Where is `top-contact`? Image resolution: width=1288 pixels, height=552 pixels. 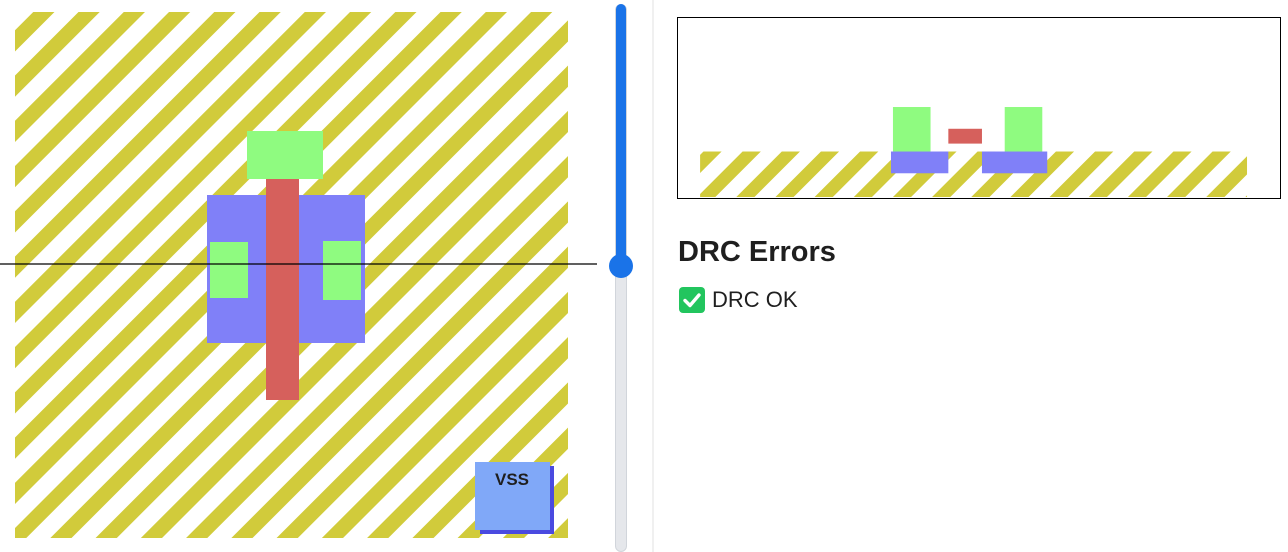
top-contact is located at coordinates (285, 155).